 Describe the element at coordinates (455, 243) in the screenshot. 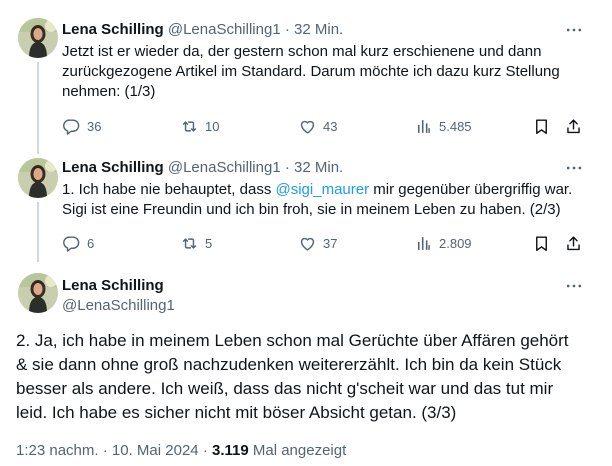

I see `views-count: 2.809` at that location.